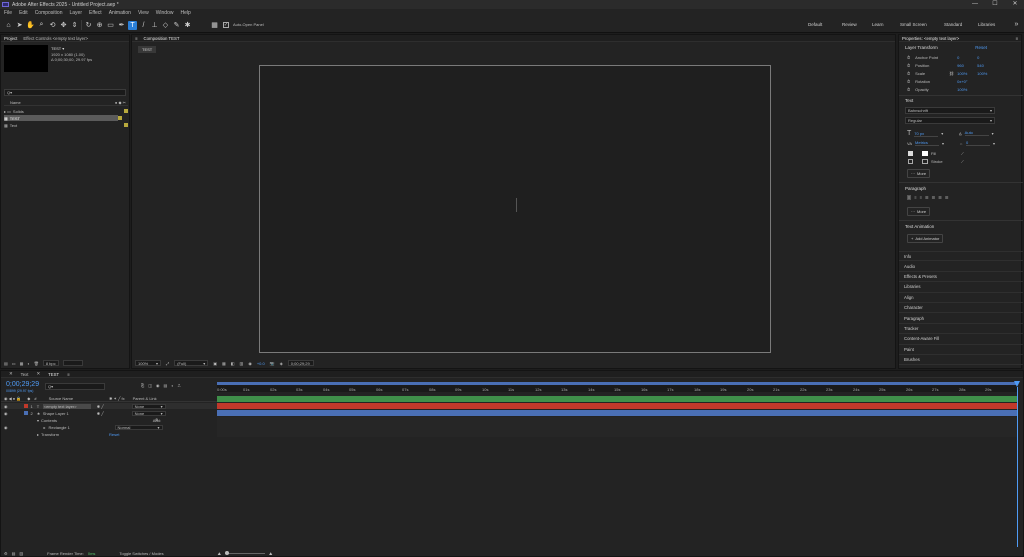 The height and width of the screenshot is (557, 1024). What do you see at coordinates (121, 25) in the screenshot?
I see `pen-tool-icon: ✒` at bounding box center [121, 25].